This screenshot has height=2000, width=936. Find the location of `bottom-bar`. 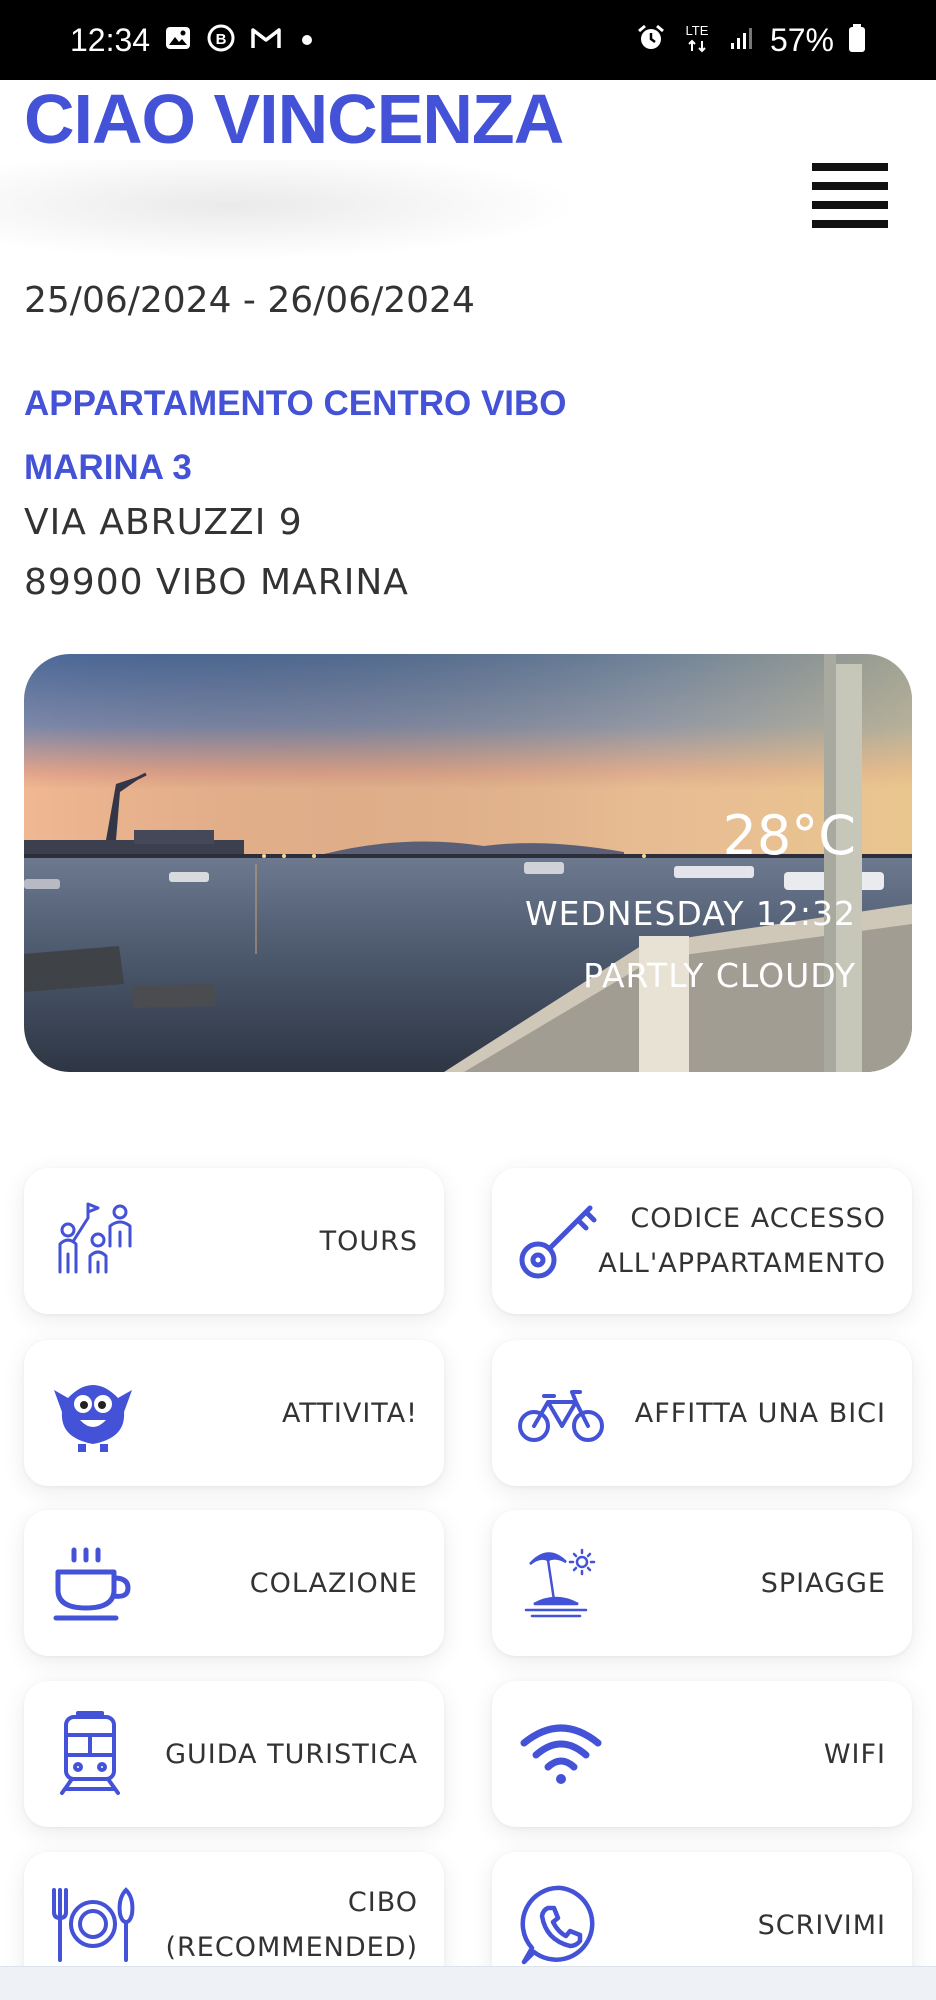

bottom-bar is located at coordinates (468, 1983).